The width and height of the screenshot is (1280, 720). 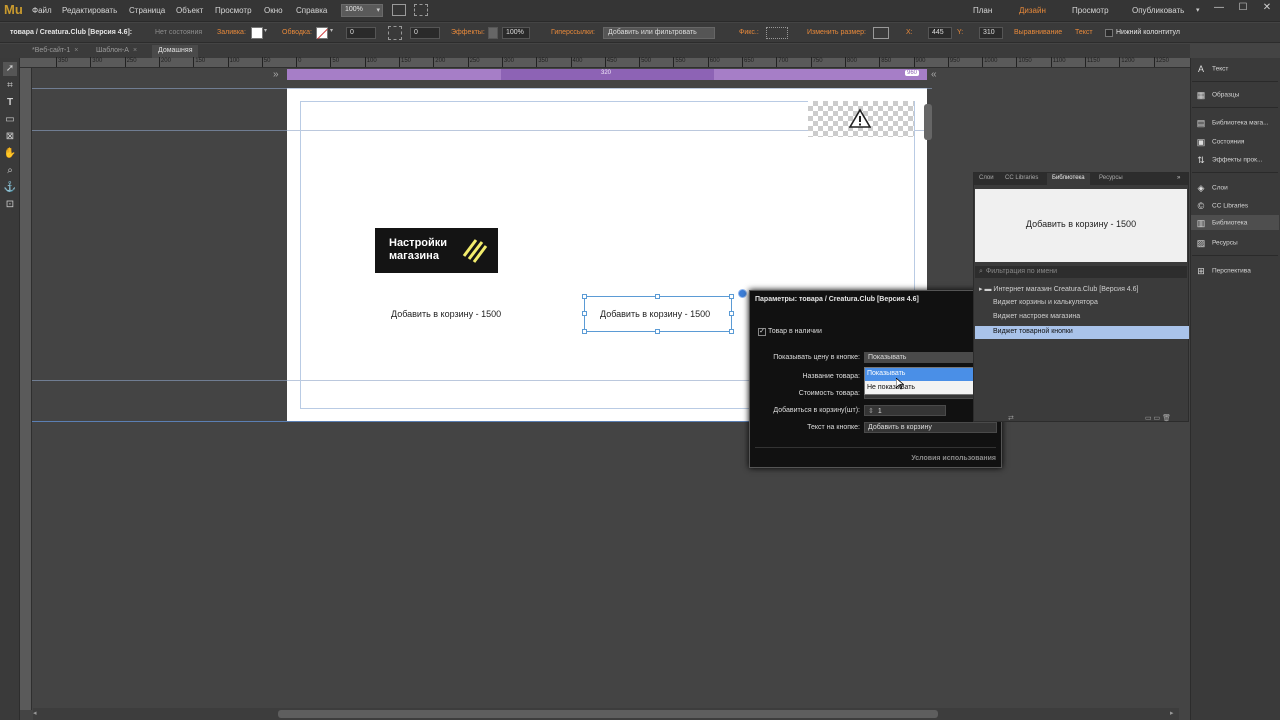 What do you see at coordinates (10, 86) in the screenshot?
I see `crop-tool-icon: ⌗` at bounding box center [10, 86].